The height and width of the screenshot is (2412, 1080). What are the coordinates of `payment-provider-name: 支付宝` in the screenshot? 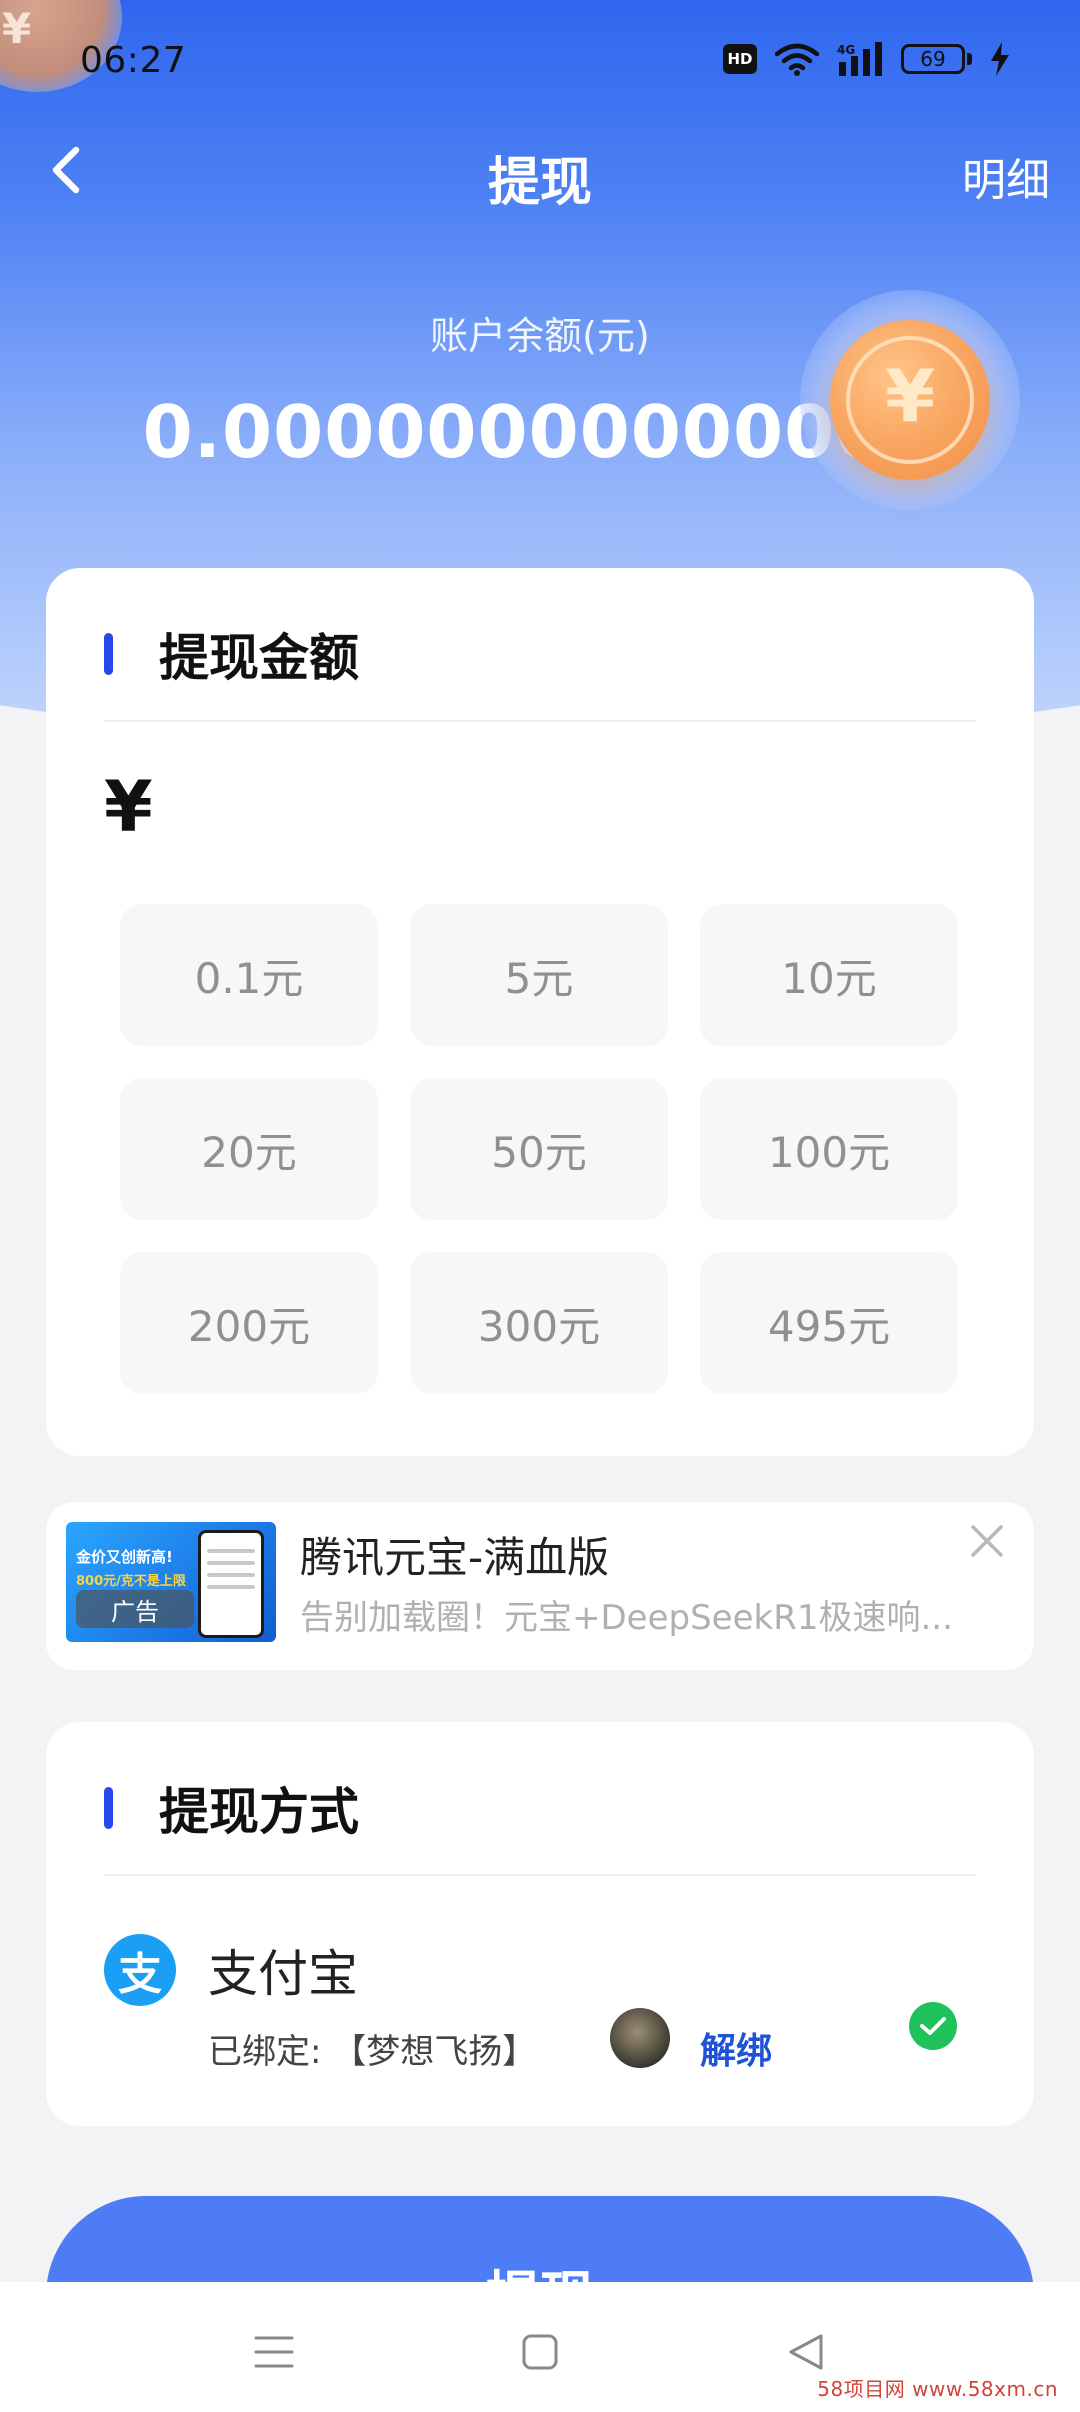 It's located at (283, 1974).